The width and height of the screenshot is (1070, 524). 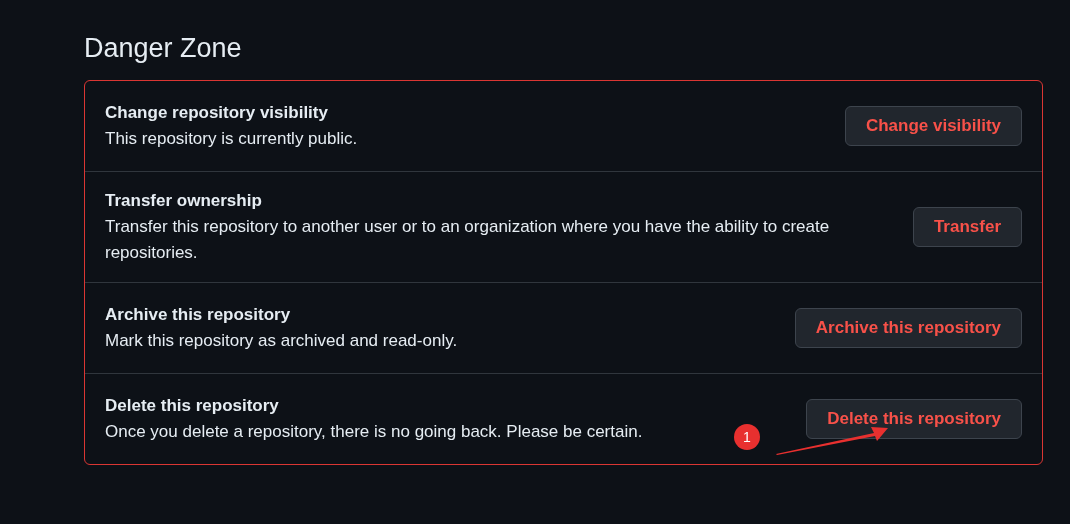 What do you see at coordinates (914, 419) in the screenshot?
I see `danger-button: Delete this repository` at bounding box center [914, 419].